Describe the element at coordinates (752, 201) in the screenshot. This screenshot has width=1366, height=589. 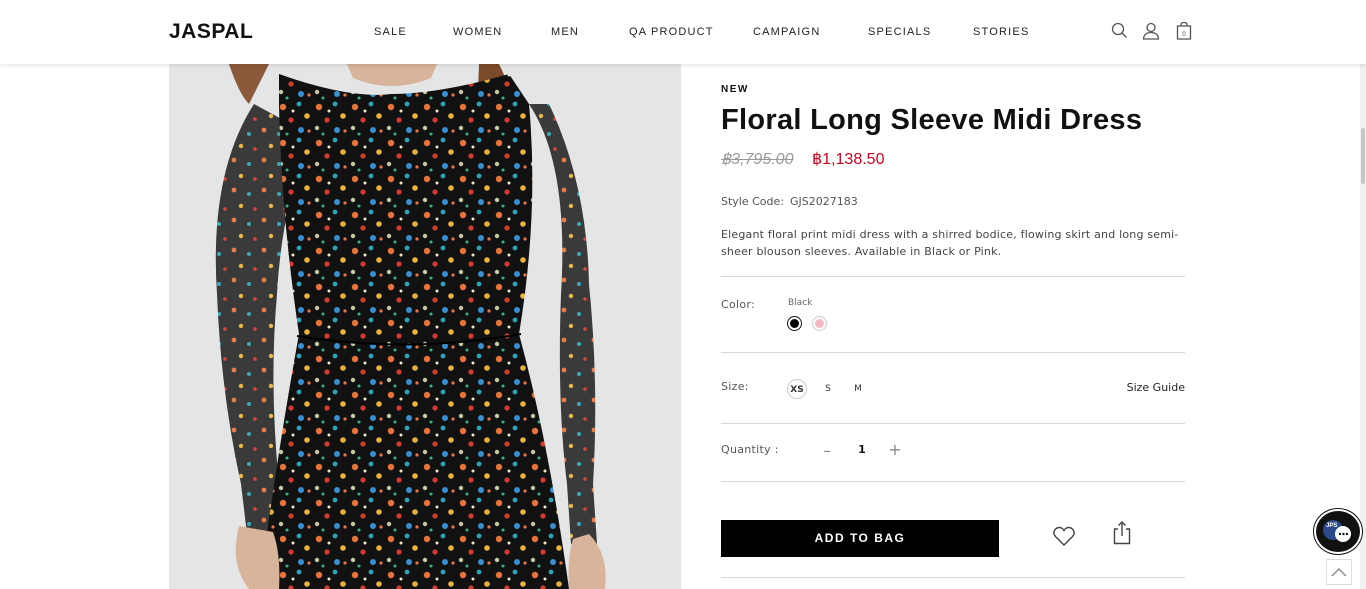
I see `style-code-label: Style Code:` at that location.